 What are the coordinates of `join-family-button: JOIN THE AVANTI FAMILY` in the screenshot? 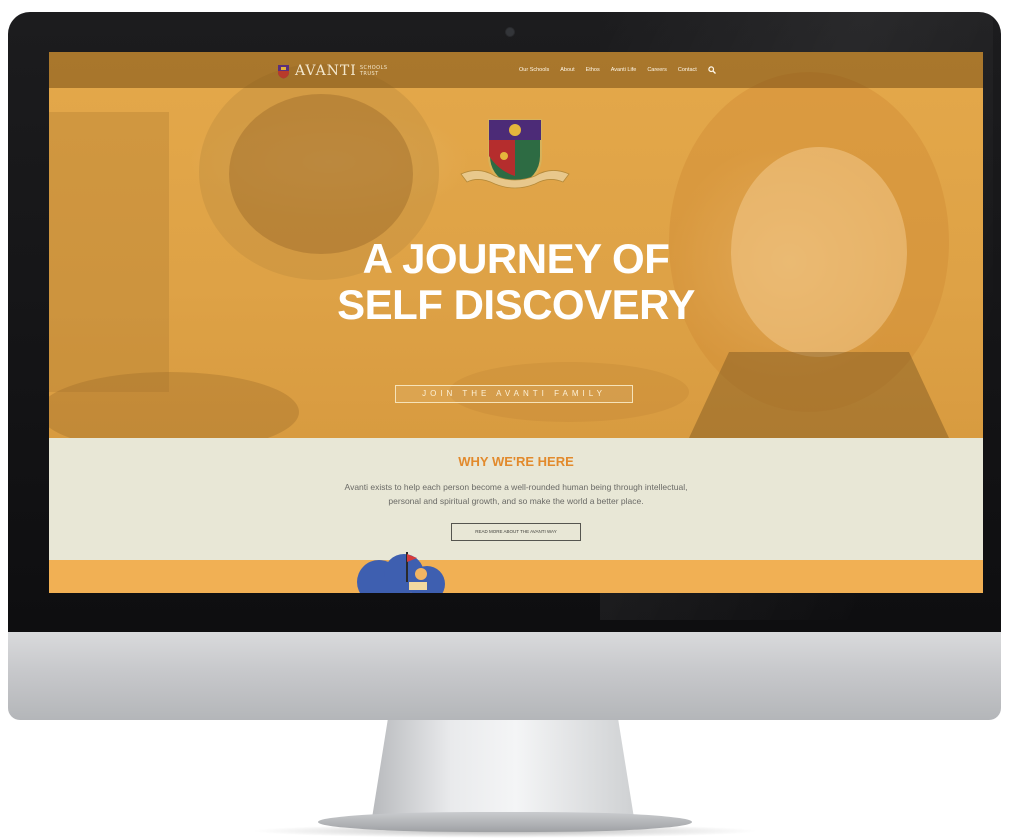 It's located at (514, 394).